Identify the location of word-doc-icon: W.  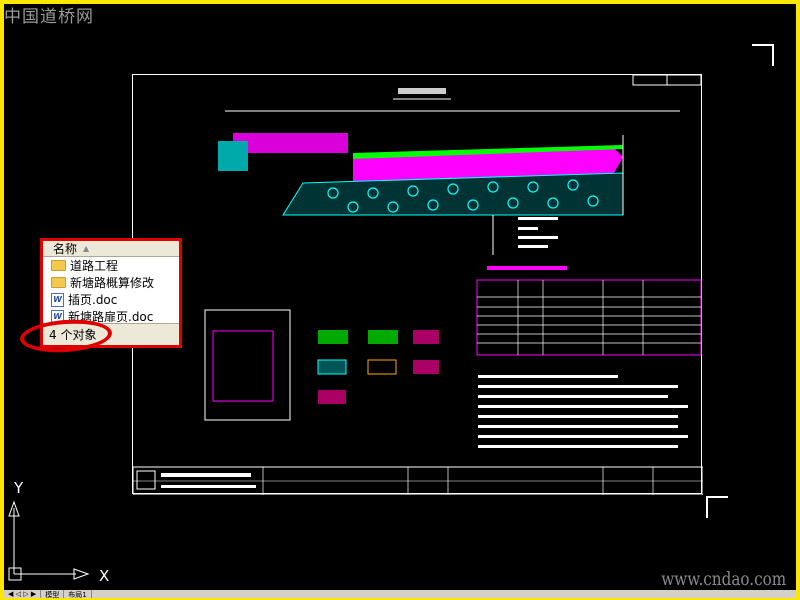
(57, 299).